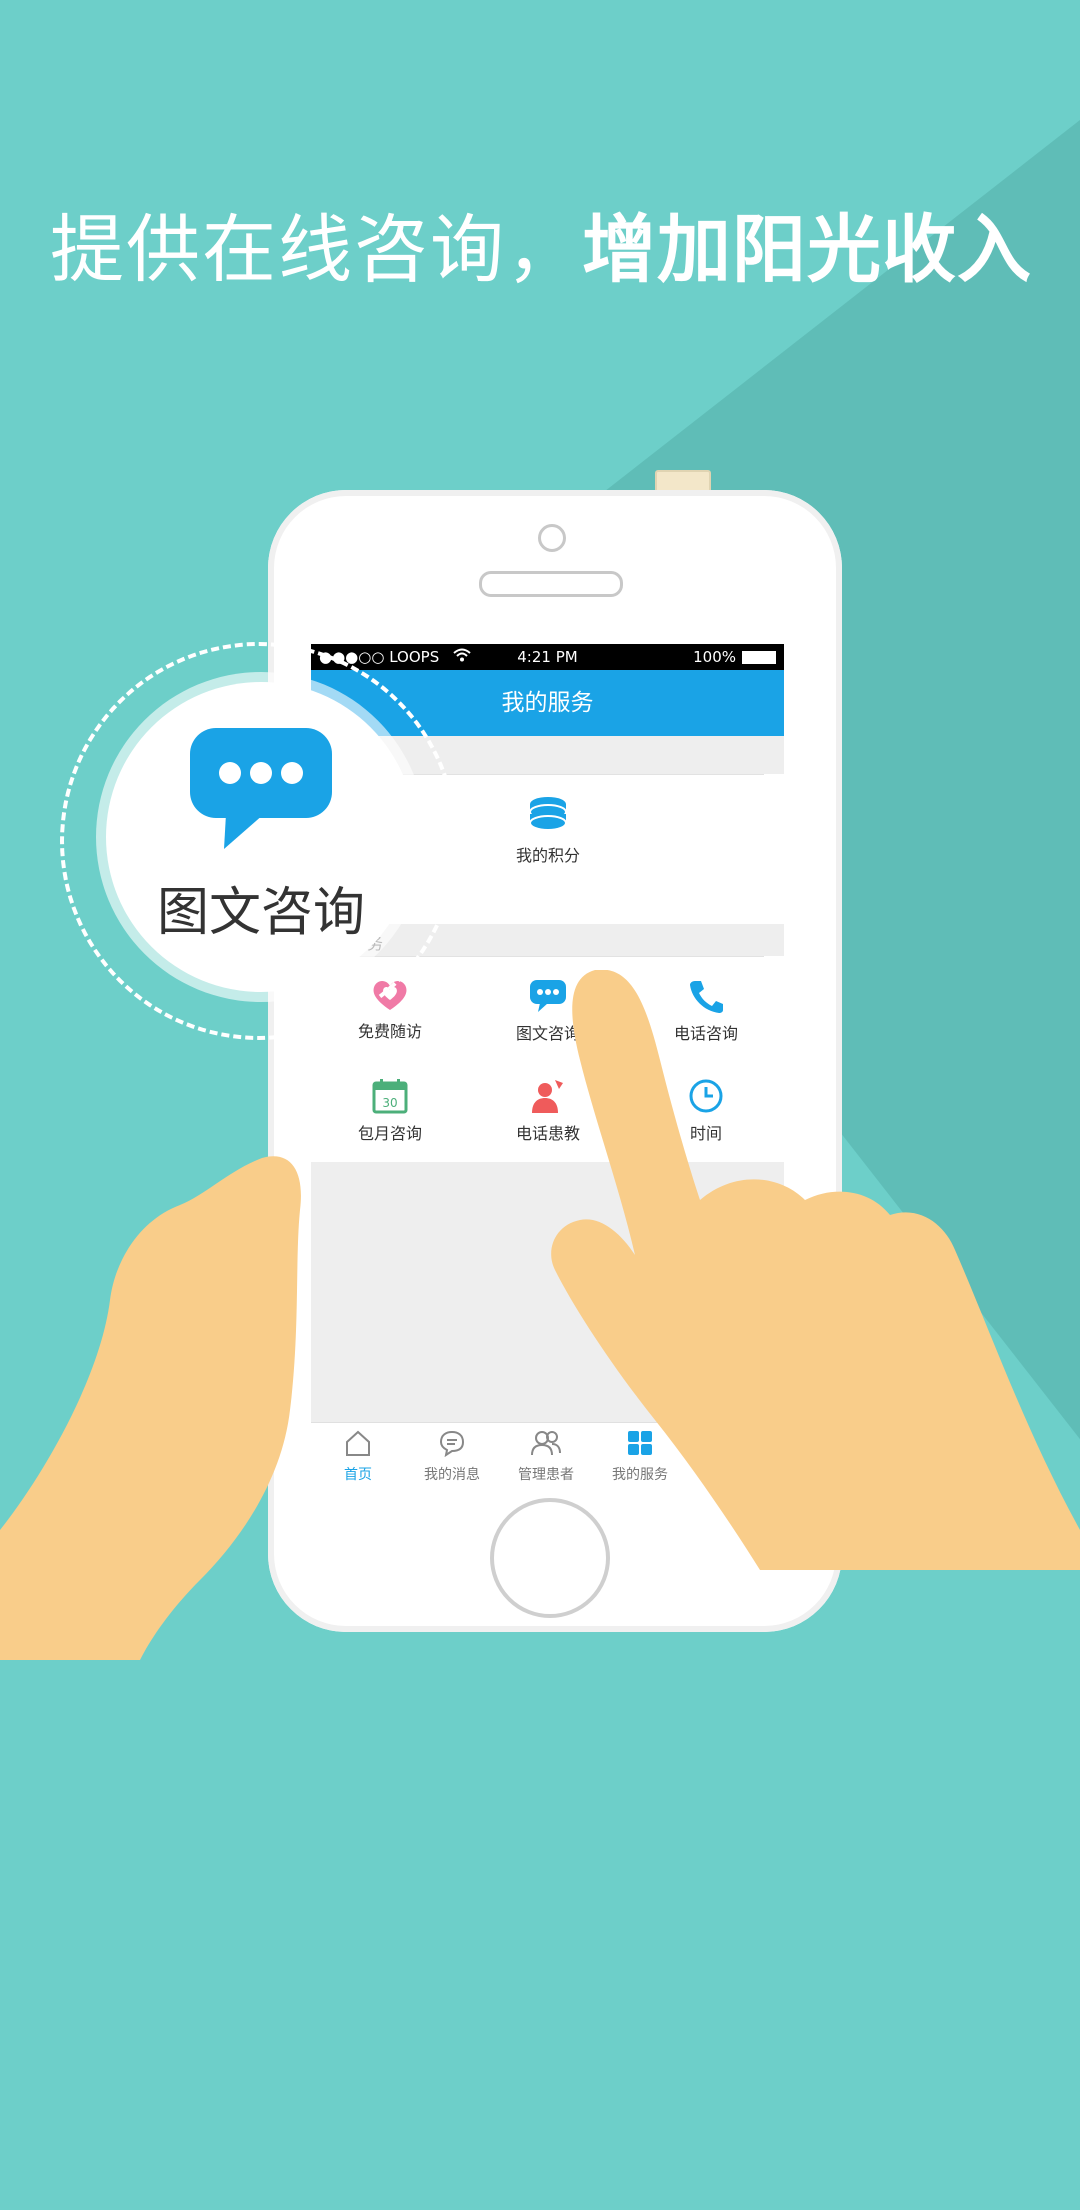 The height and width of the screenshot is (2210, 1080). Describe the element at coordinates (815, 1270) in the screenshot. I see `right-hand` at that location.